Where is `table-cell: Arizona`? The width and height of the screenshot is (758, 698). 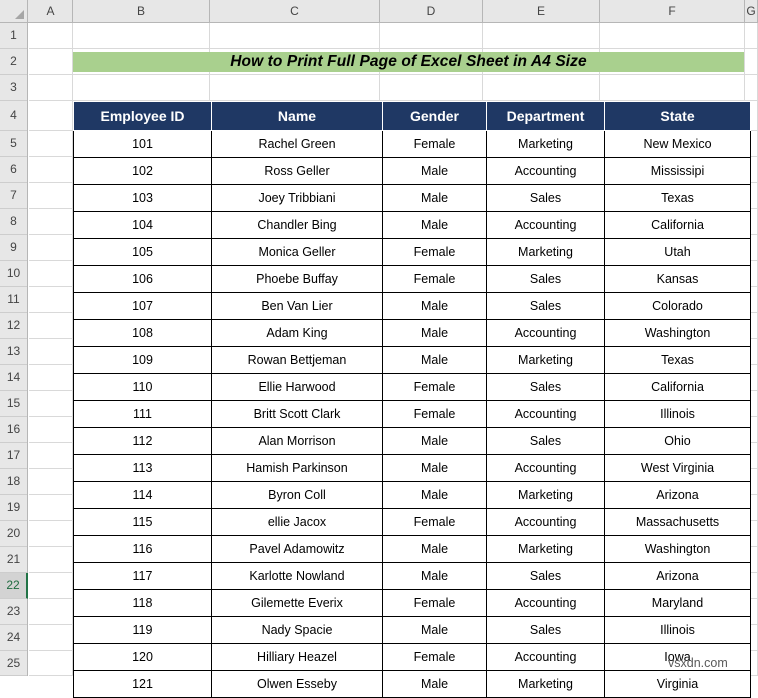 table-cell: Arizona is located at coordinates (677, 495).